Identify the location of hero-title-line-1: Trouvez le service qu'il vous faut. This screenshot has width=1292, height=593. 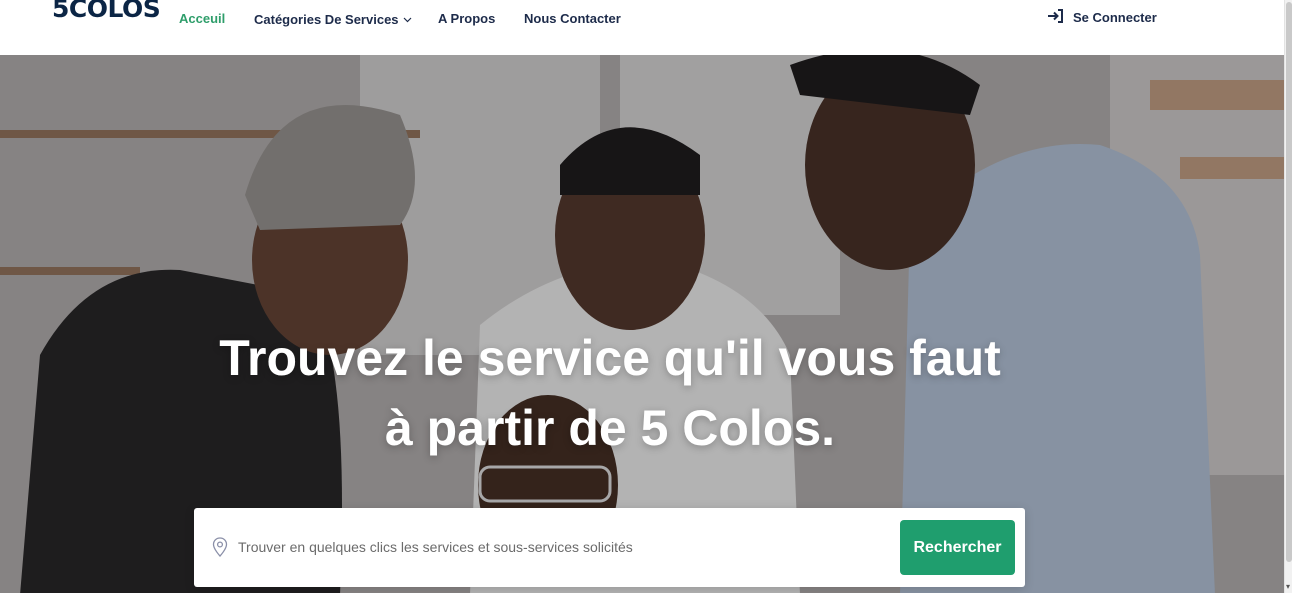
(610, 358).